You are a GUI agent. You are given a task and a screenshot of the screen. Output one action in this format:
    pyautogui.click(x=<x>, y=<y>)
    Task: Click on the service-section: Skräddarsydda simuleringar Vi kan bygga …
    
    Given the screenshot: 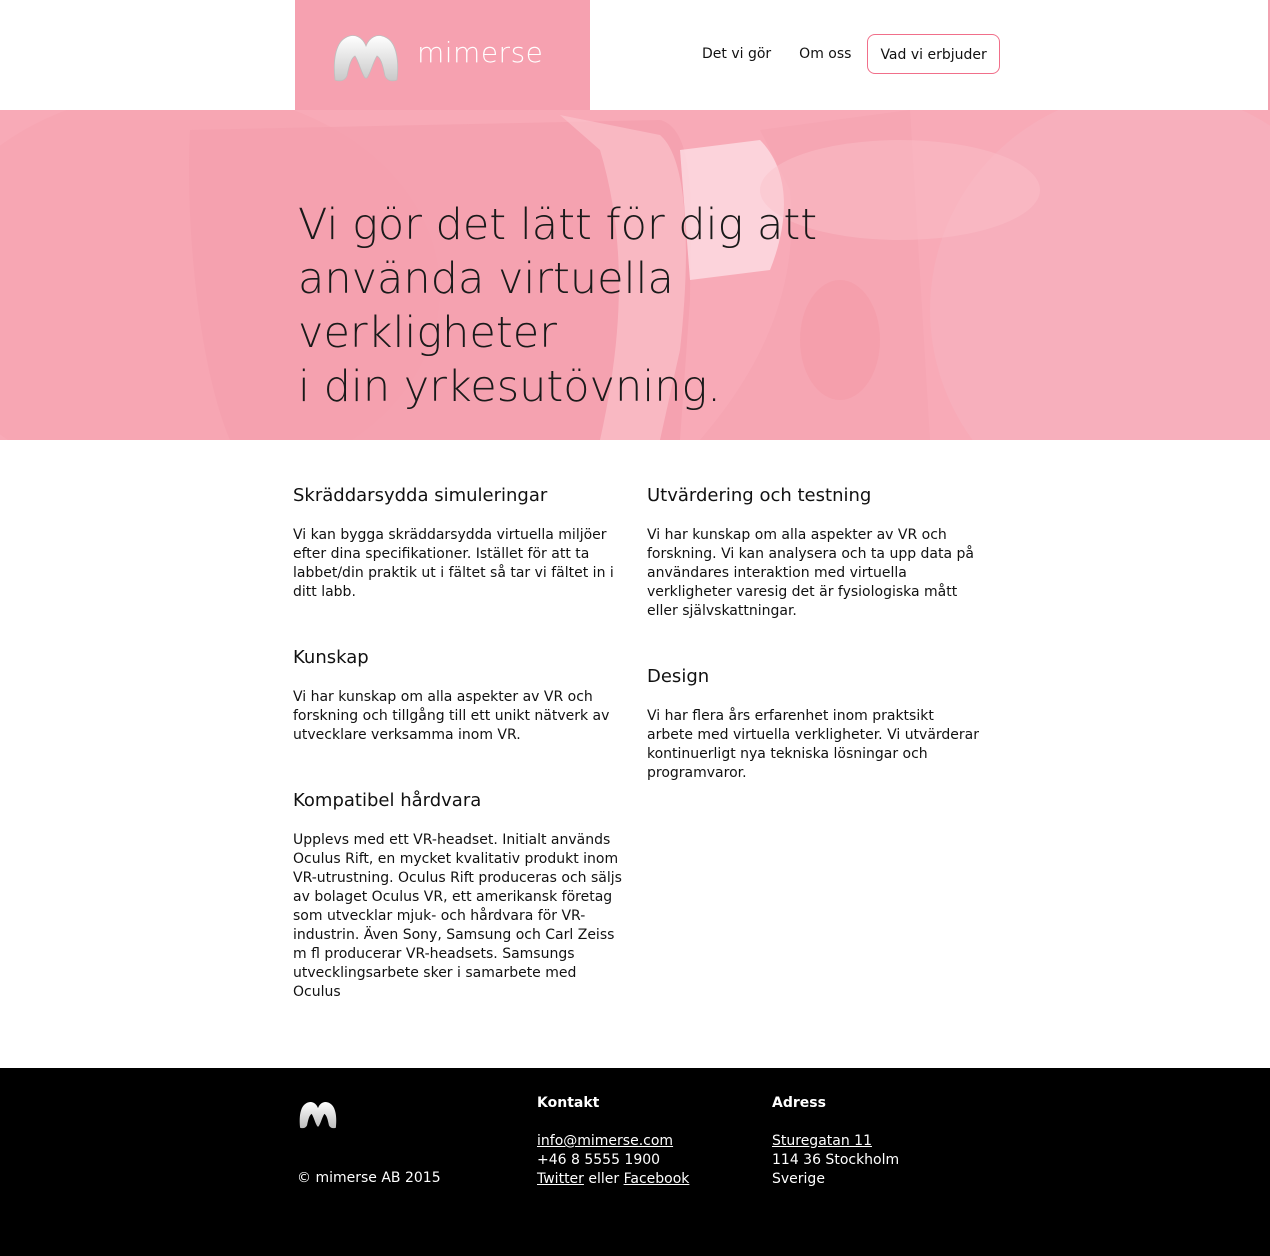 What is the action you would take?
    pyautogui.click(x=460, y=543)
    